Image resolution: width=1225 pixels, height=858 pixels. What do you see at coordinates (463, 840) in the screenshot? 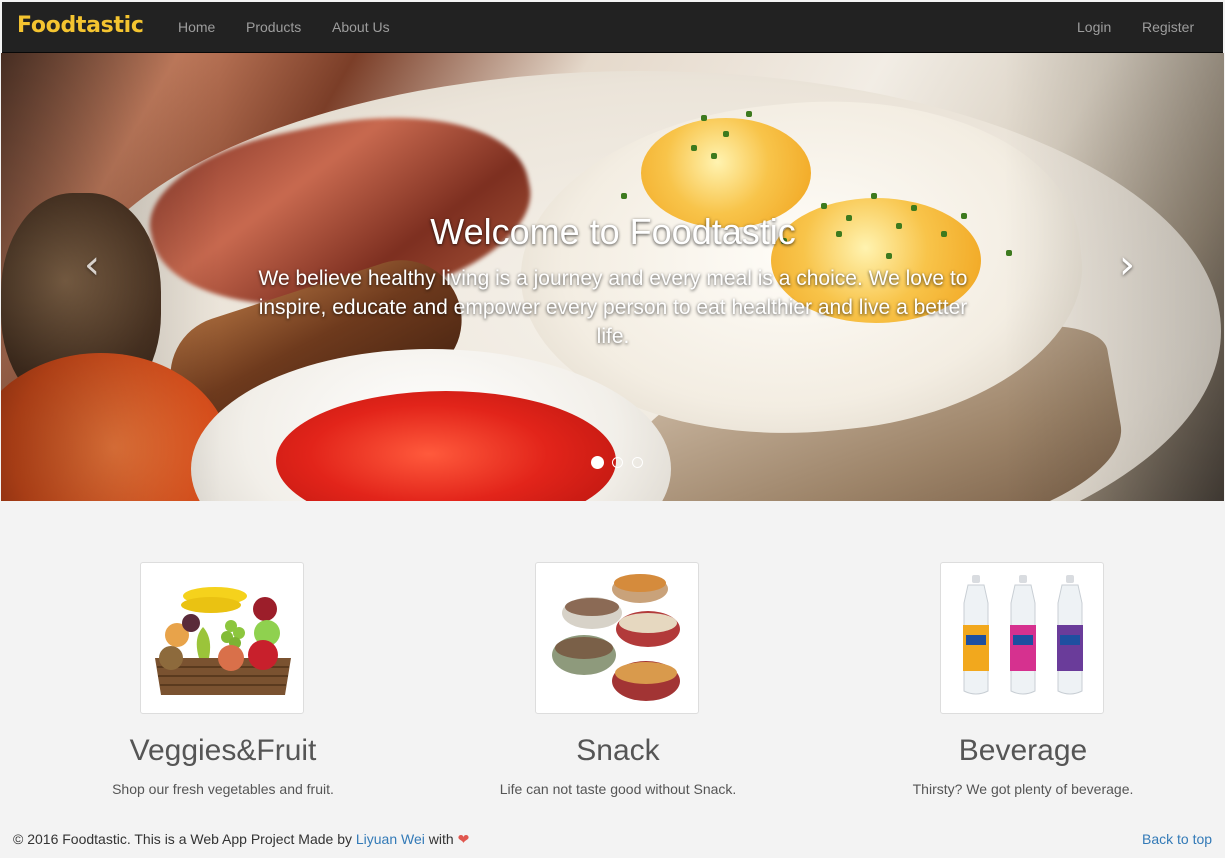
I see `heart-icon: ❤` at bounding box center [463, 840].